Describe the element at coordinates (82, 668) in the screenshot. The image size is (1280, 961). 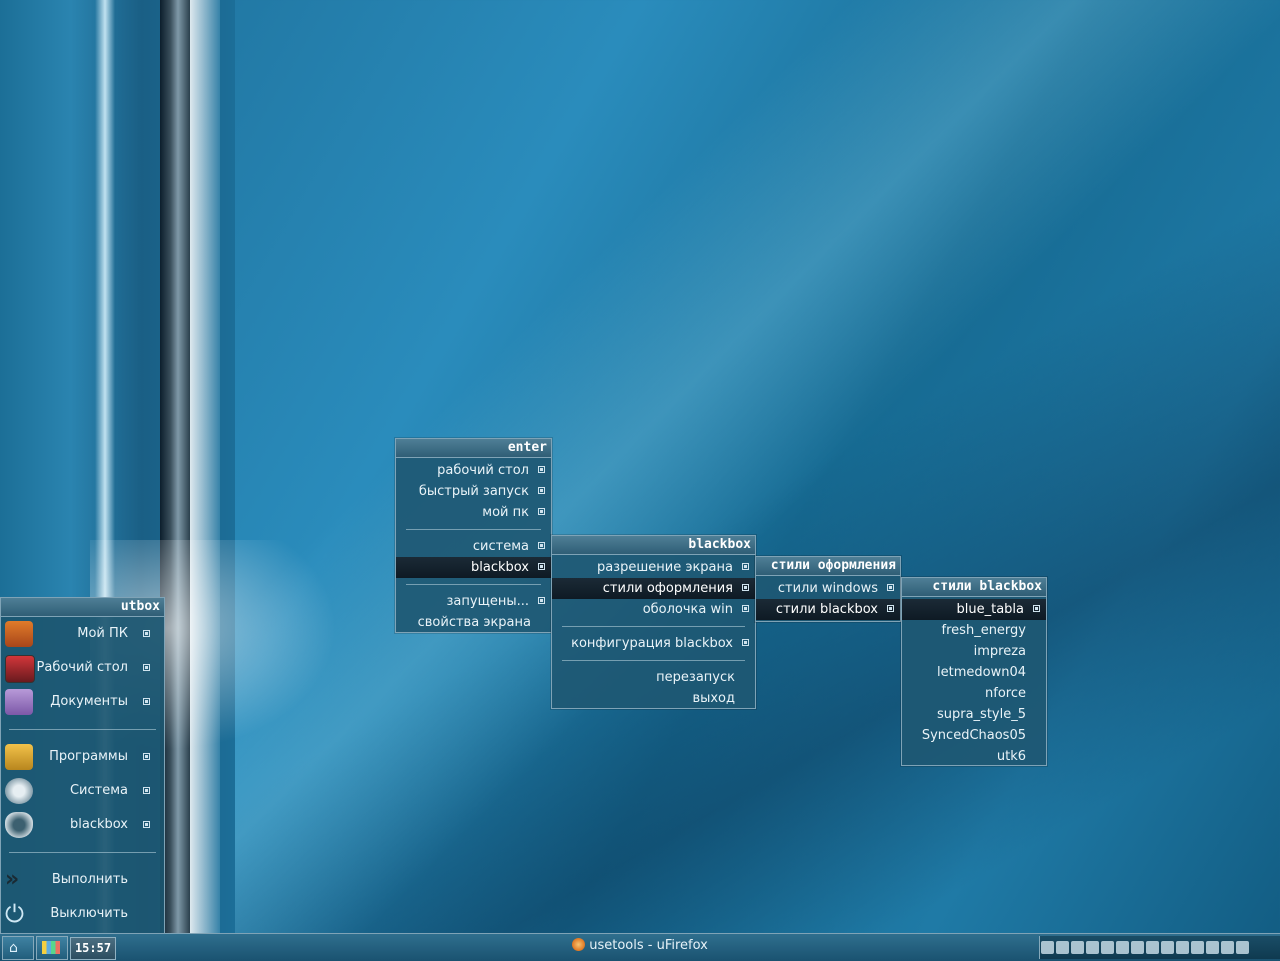
I see `sidebar-item-desktop: Рабочий стол` at that location.